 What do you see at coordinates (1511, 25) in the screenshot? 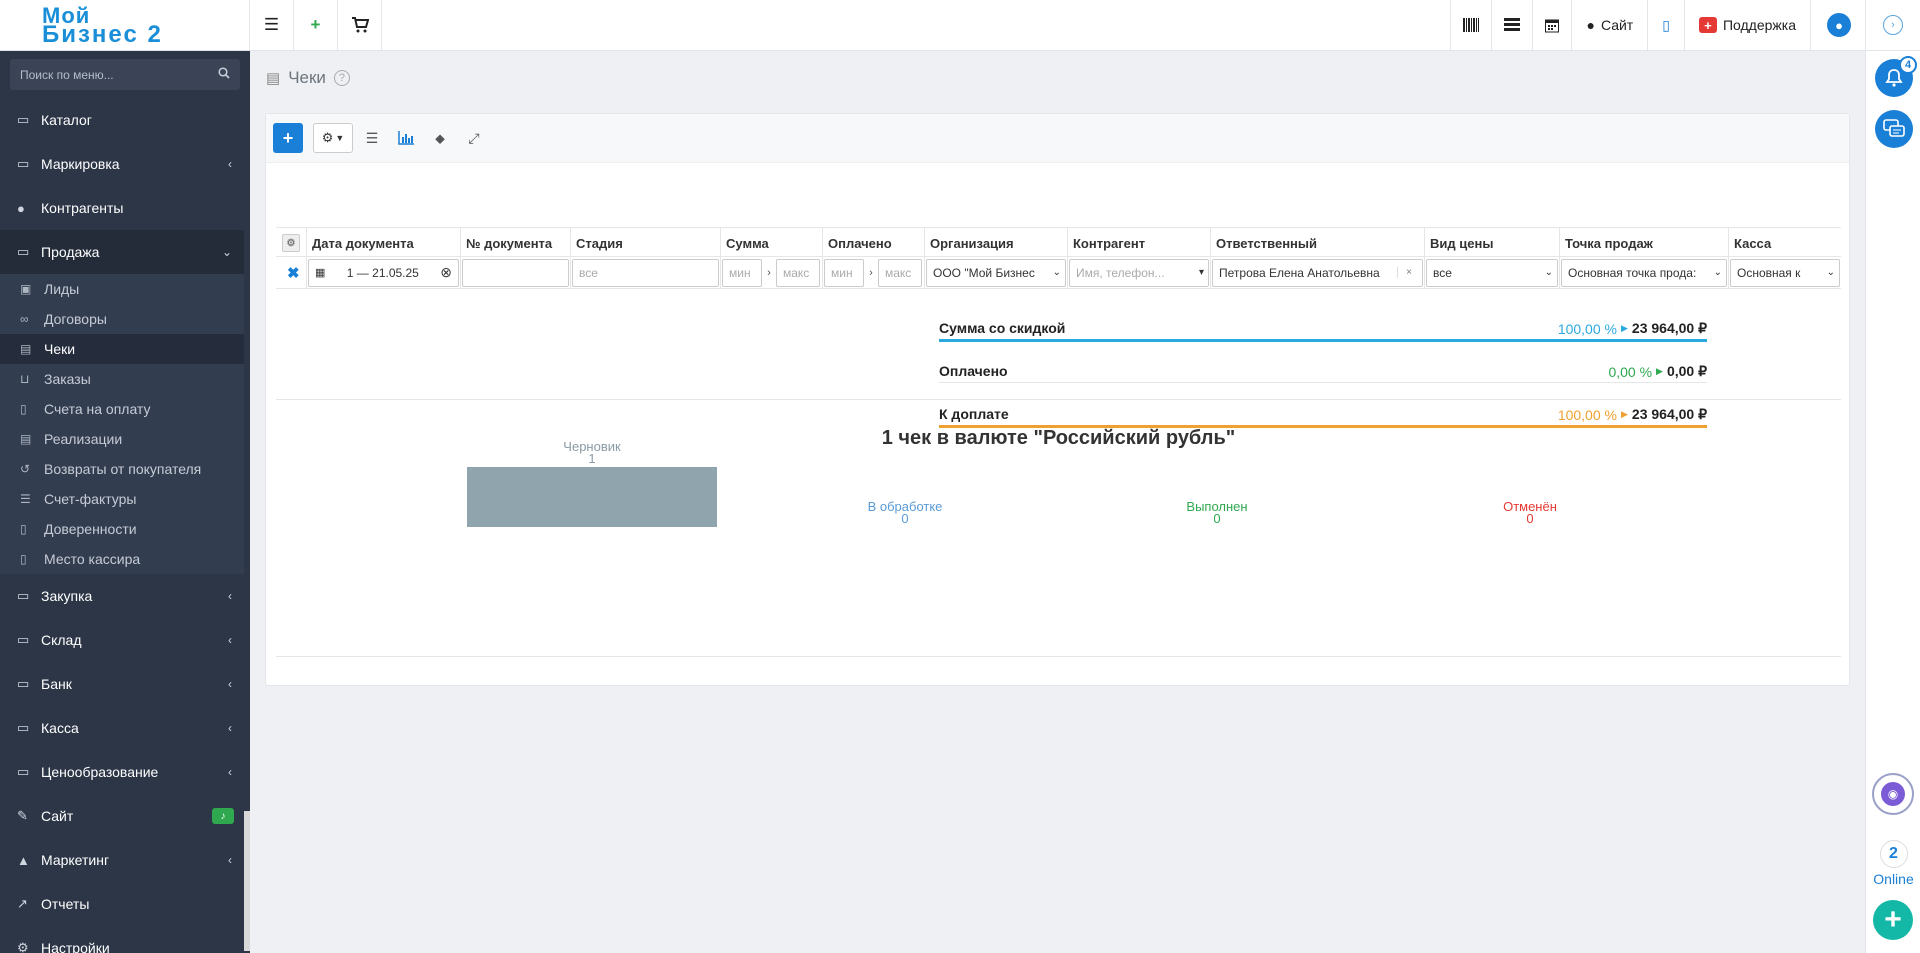
I see `server-icon` at bounding box center [1511, 25].